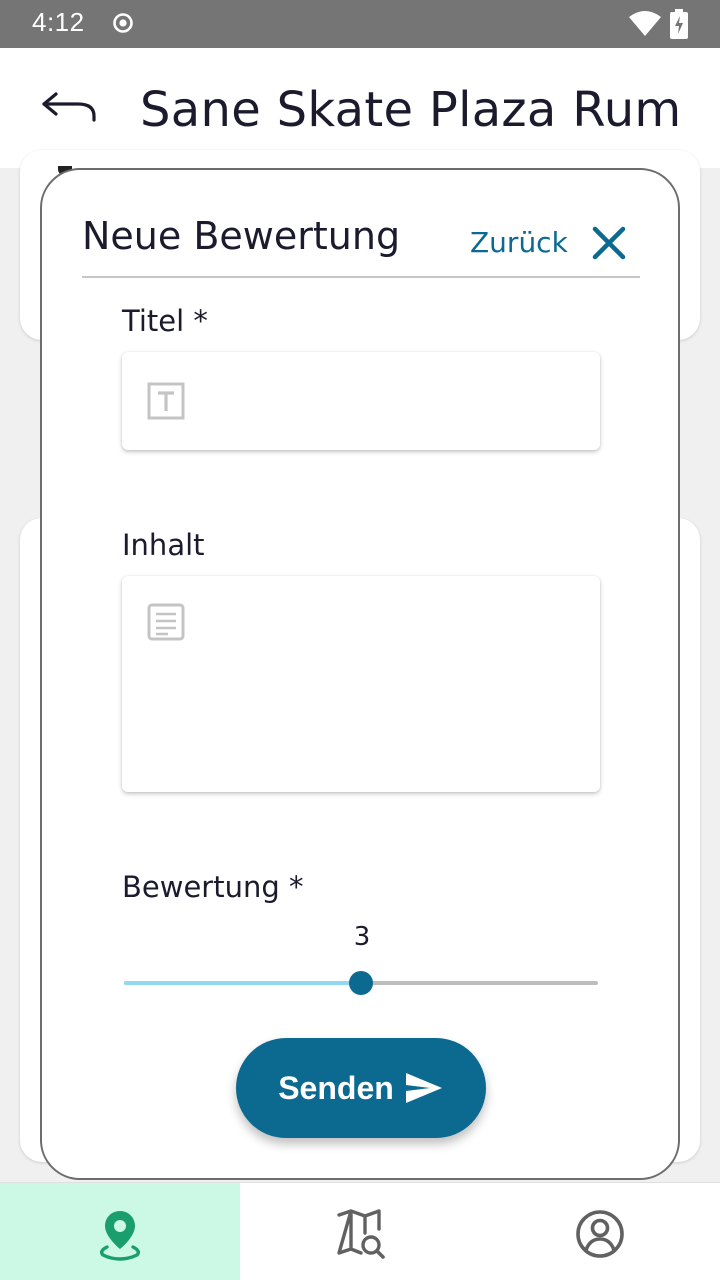  I want to click on title-label: Titel *, so click(165, 321).